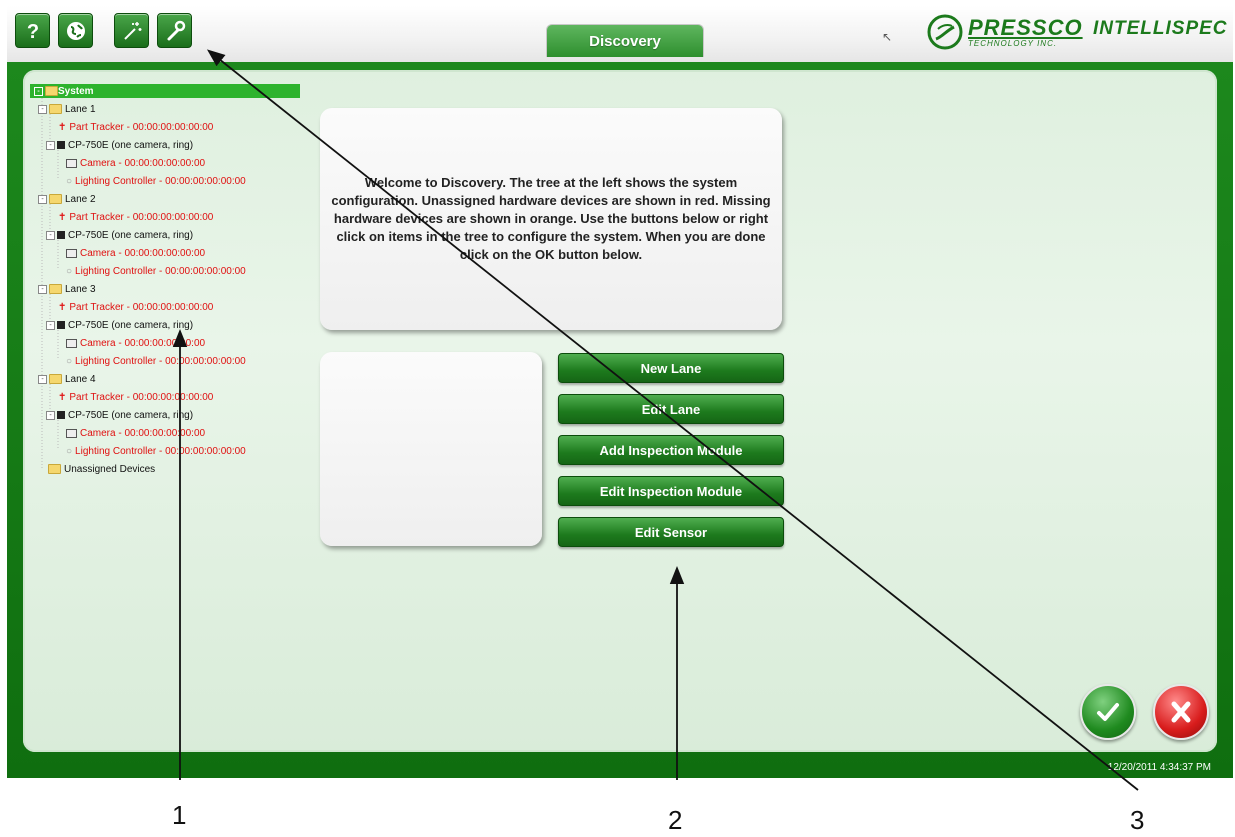 The width and height of the screenshot is (1235, 837). I want to click on callout-label-1: 1, so click(179, 815).